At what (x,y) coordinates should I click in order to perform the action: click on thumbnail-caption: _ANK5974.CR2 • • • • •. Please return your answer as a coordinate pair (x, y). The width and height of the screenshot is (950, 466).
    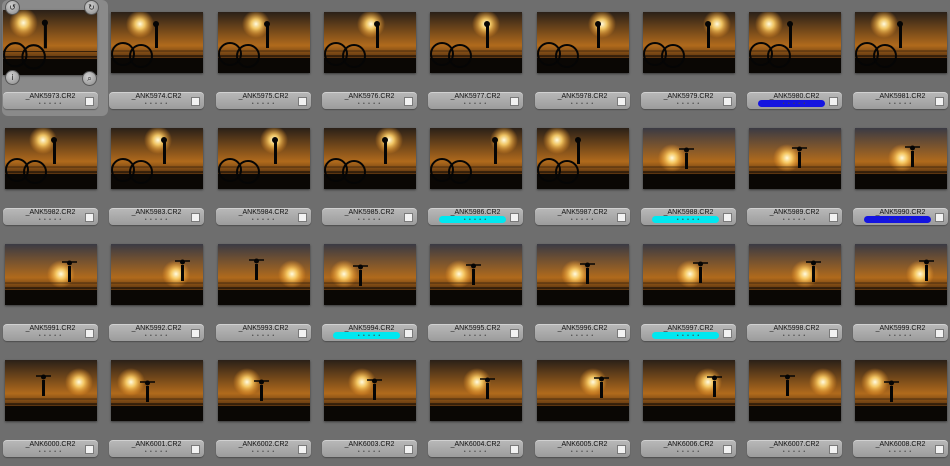
    Looking at the image, I should click on (156, 100).